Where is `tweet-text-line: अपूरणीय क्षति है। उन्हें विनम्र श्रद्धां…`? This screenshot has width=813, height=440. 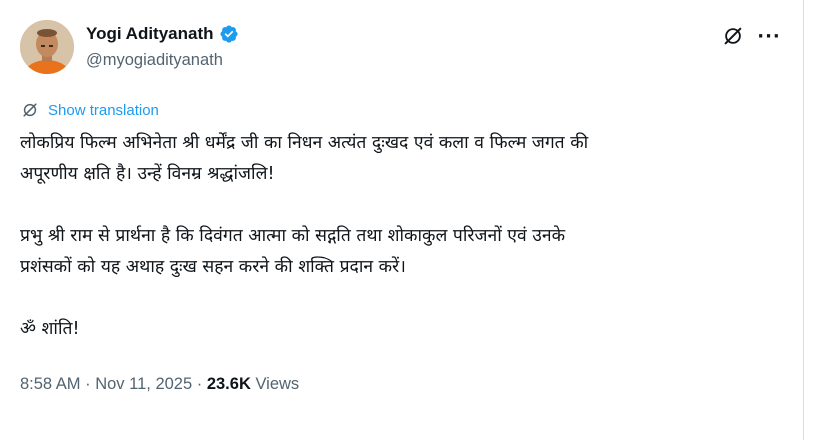 tweet-text-line: अपूरणीय क्षति है। उन्हें विनम्र श्रद्धां… is located at coordinates (147, 174).